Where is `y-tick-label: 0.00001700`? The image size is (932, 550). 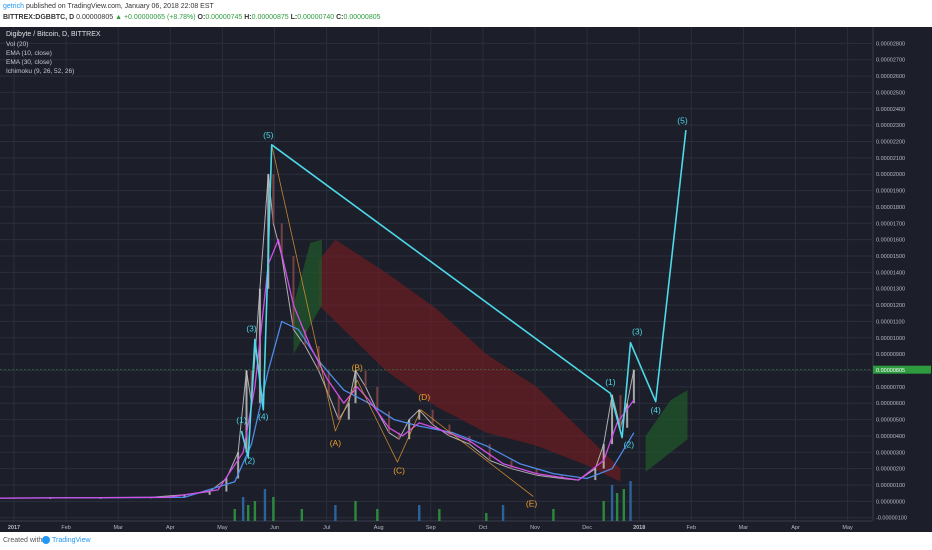 y-tick-label: 0.00001700 is located at coordinates (890, 224).